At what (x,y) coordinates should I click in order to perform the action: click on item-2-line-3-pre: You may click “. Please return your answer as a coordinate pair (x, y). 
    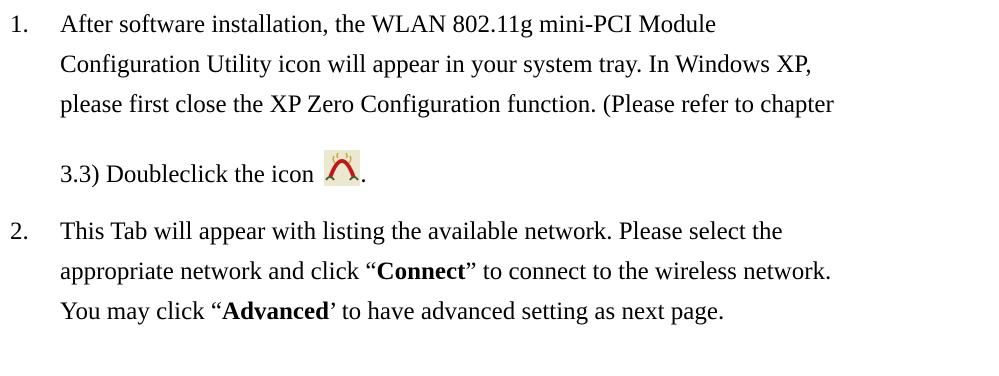
    Looking at the image, I should click on (141, 311).